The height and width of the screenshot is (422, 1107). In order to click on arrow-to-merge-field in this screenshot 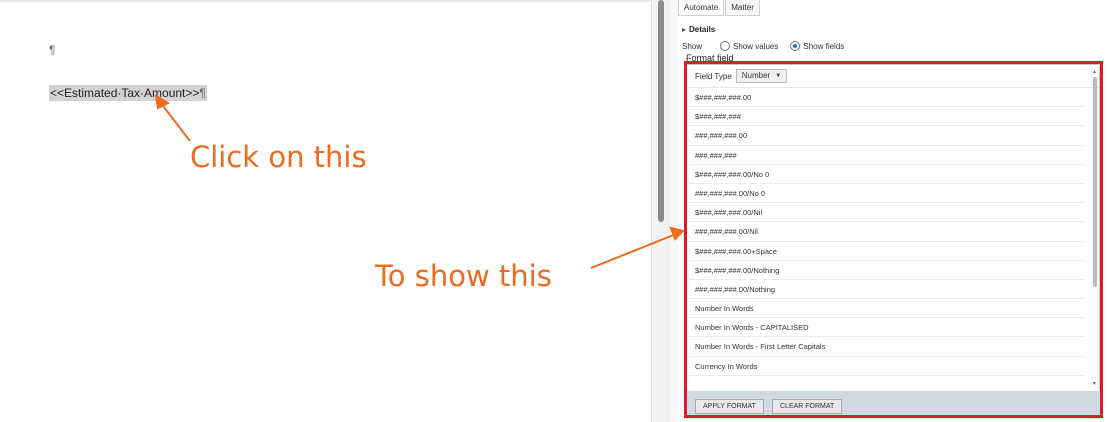, I will do `click(175, 121)`.